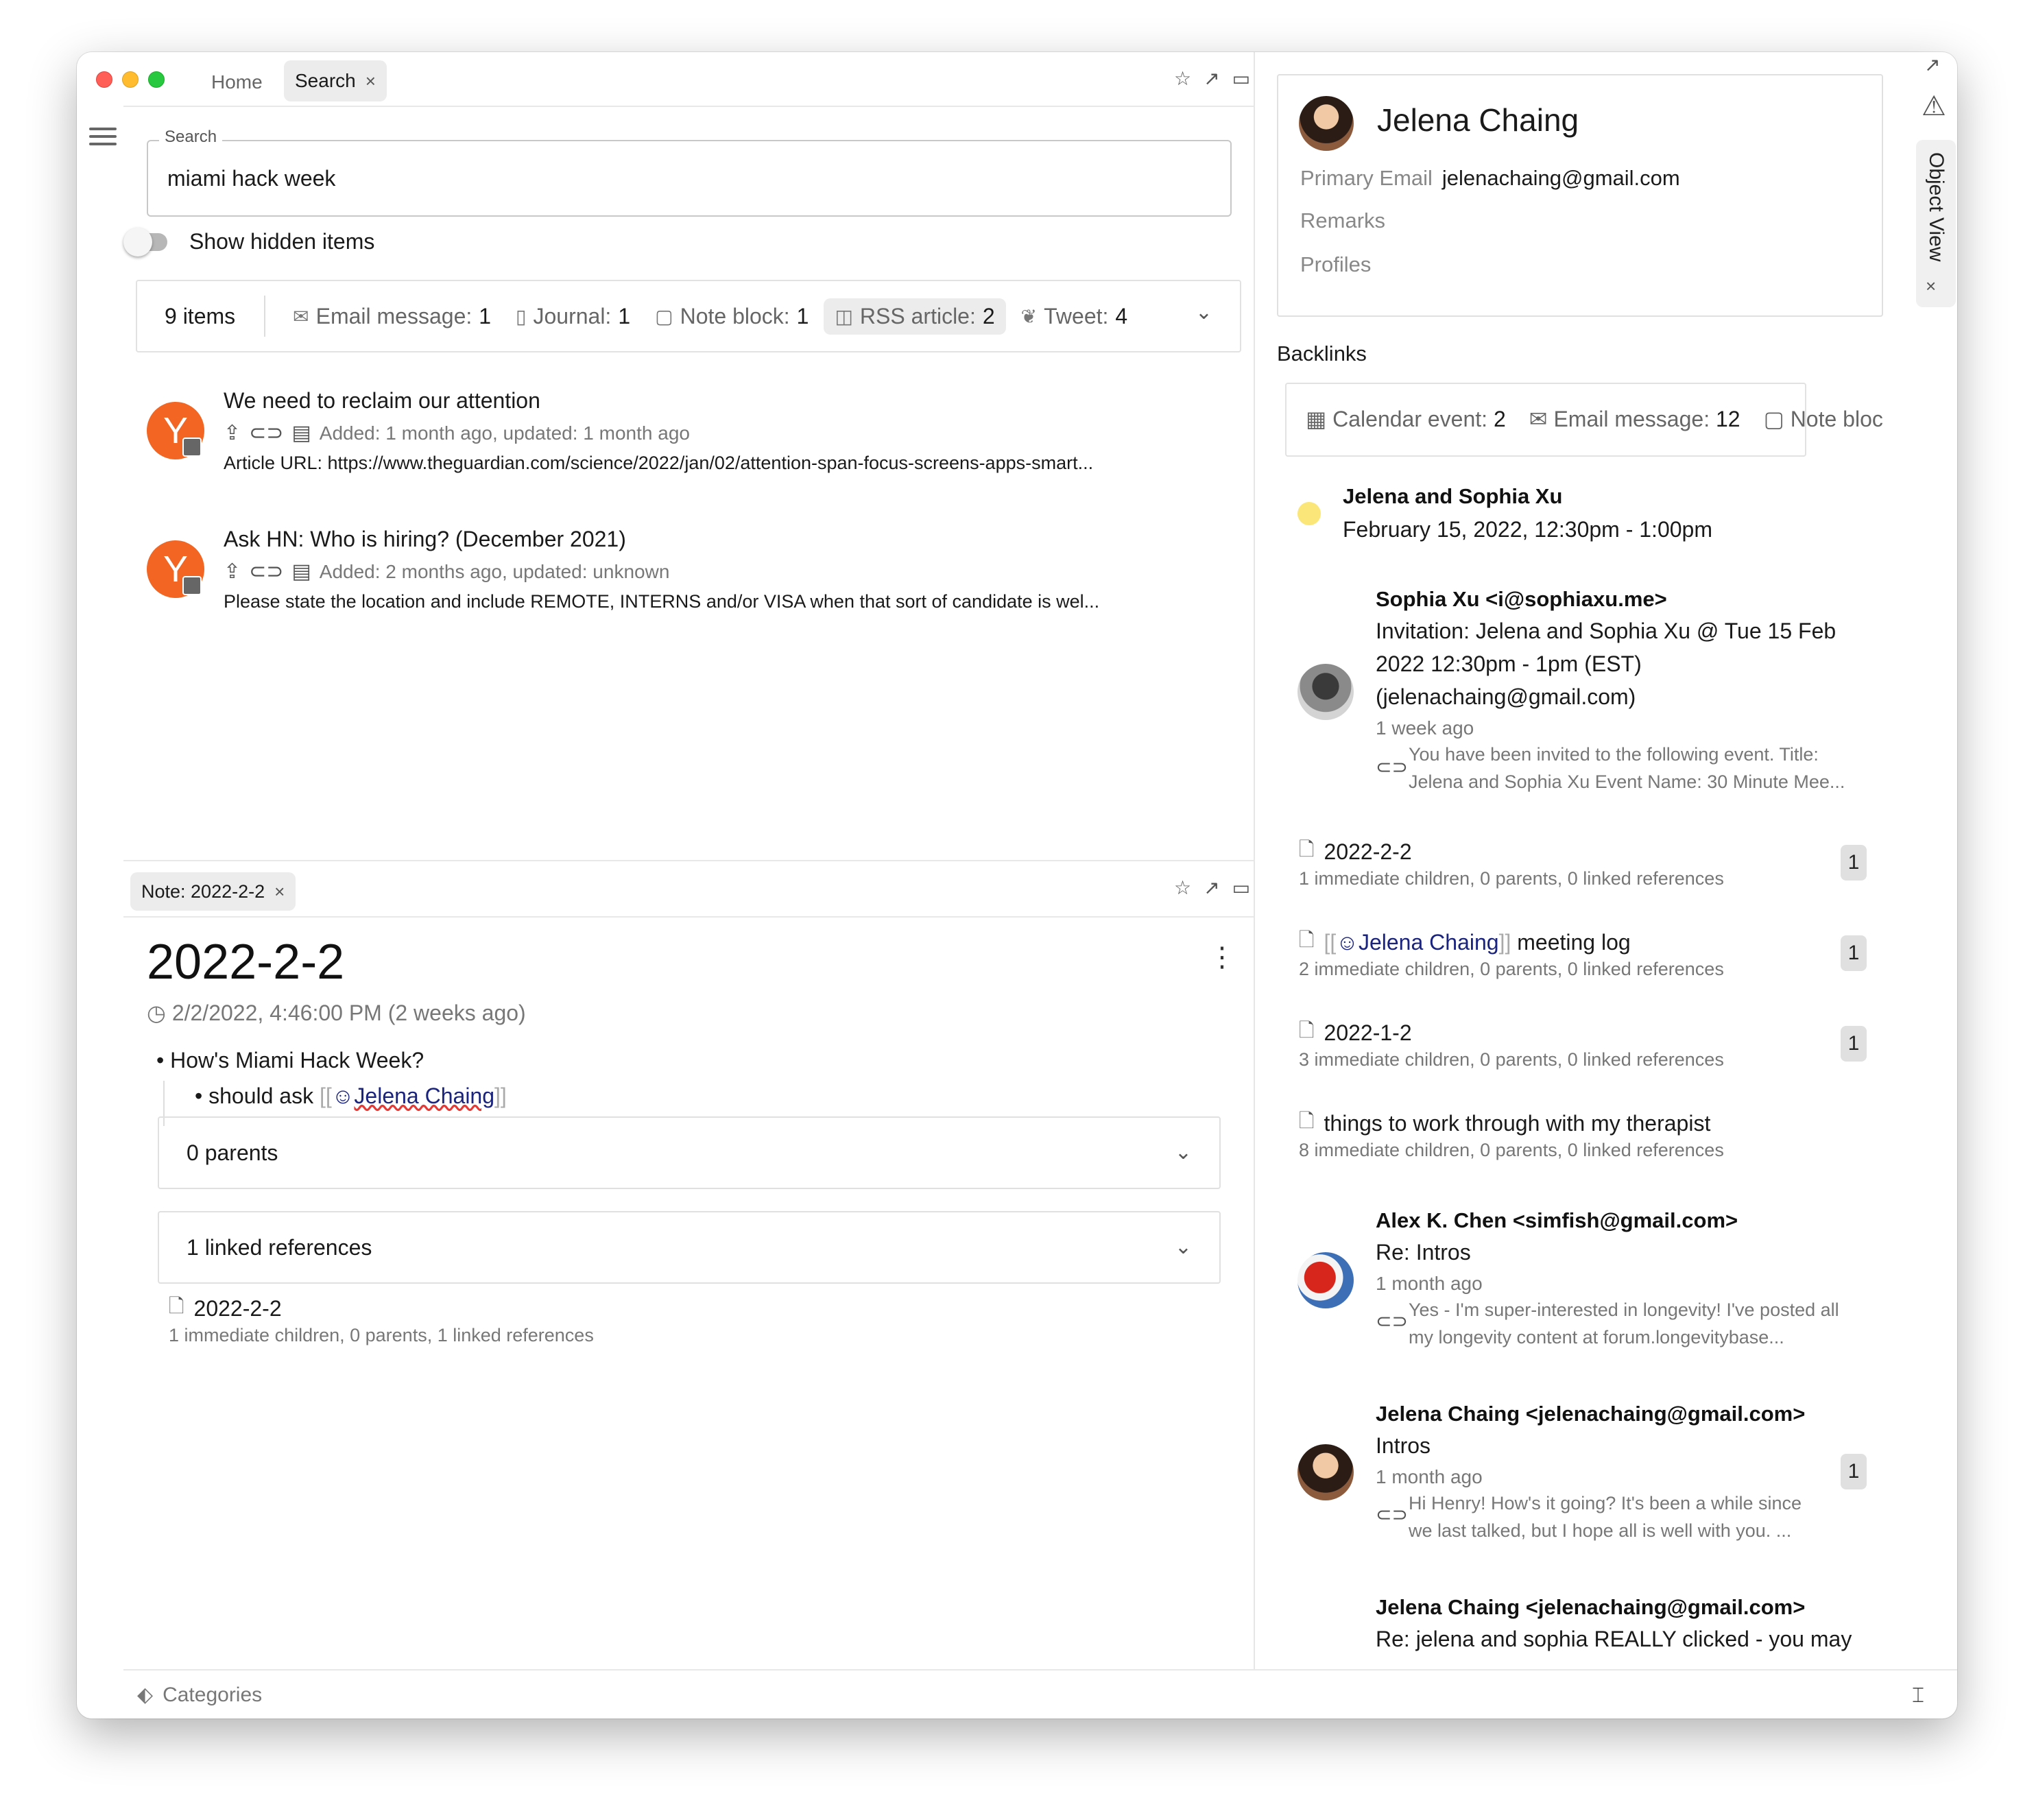 This screenshot has height=1820, width=2034. What do you see at coordinates (156, 79) in the screenshot?
I see `zoom-window-button` at bounding box center [156, 79].